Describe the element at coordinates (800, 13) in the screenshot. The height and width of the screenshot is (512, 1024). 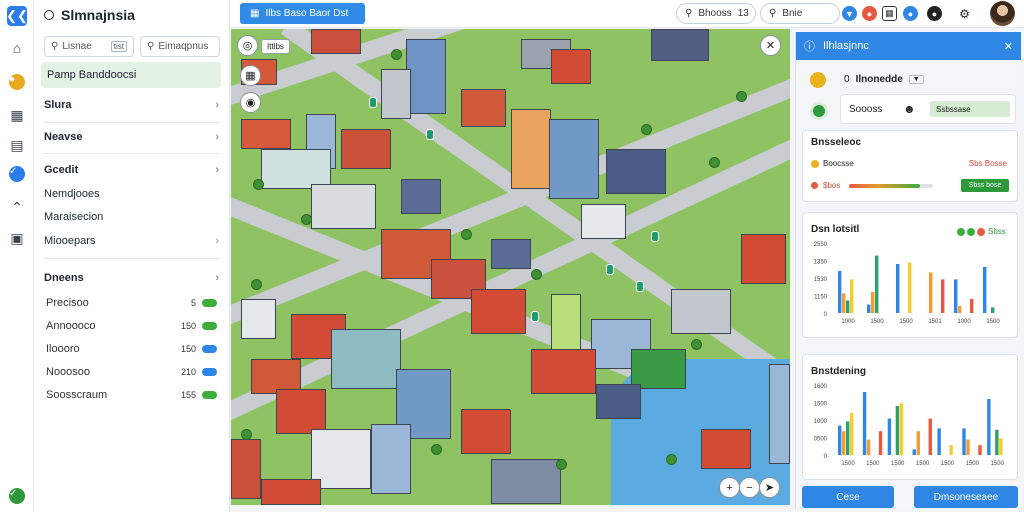
I see `header-filter-input: ⚲ Bnie` at that location.